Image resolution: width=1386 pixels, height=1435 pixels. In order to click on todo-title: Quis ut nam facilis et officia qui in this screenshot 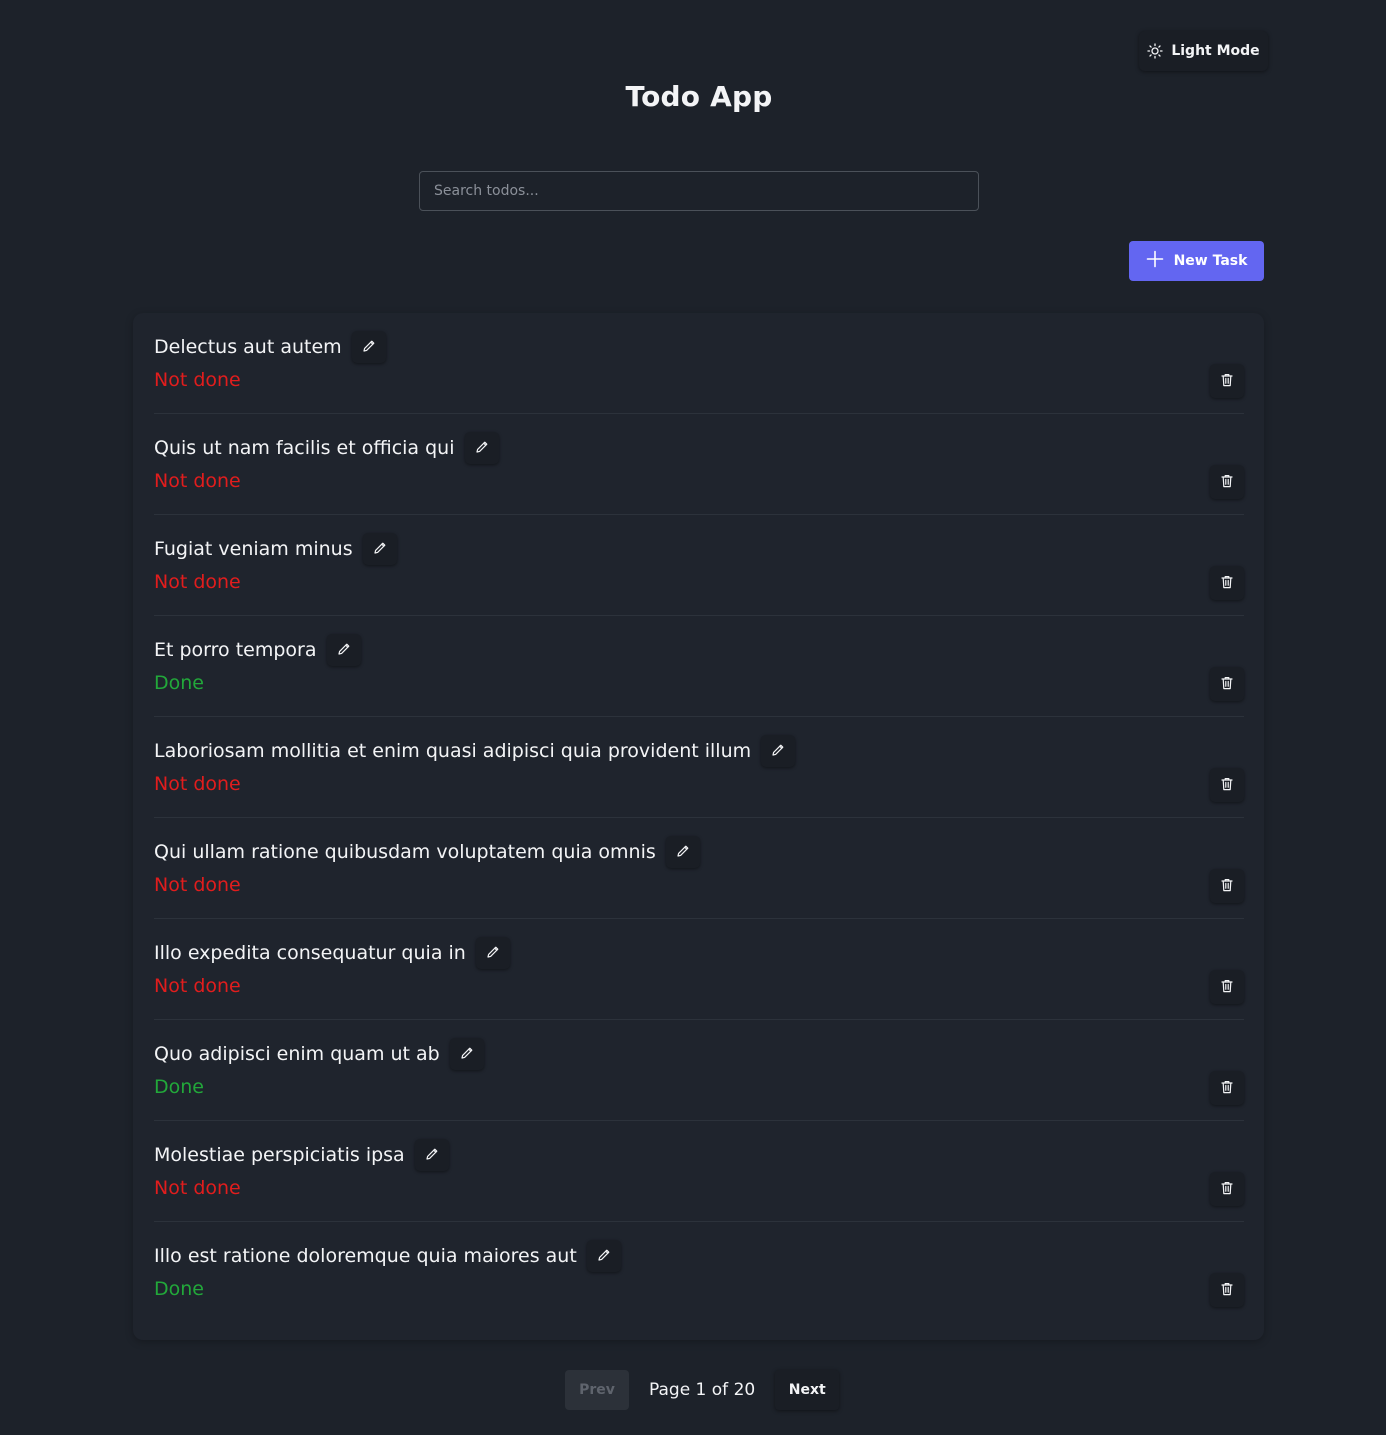, I will do `click(304, 448)`.